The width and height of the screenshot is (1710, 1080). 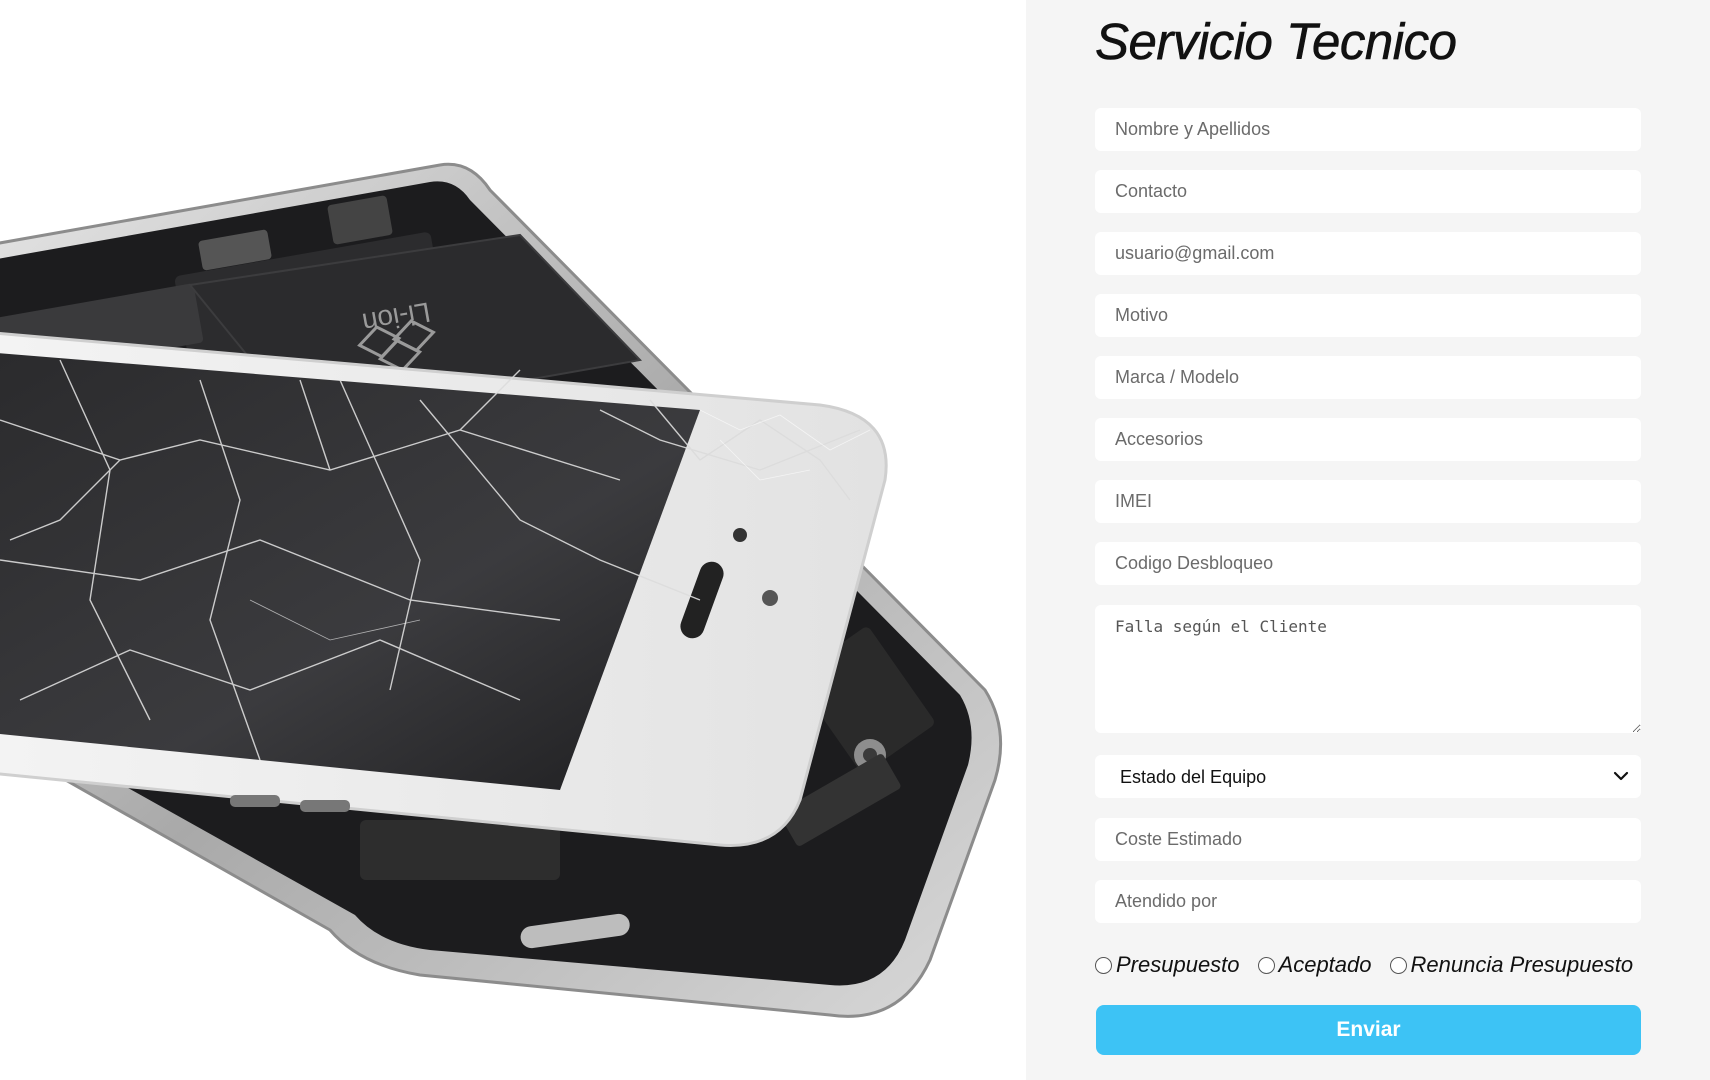 I want to click on attended-by-field, so click(x=1368, y=901).